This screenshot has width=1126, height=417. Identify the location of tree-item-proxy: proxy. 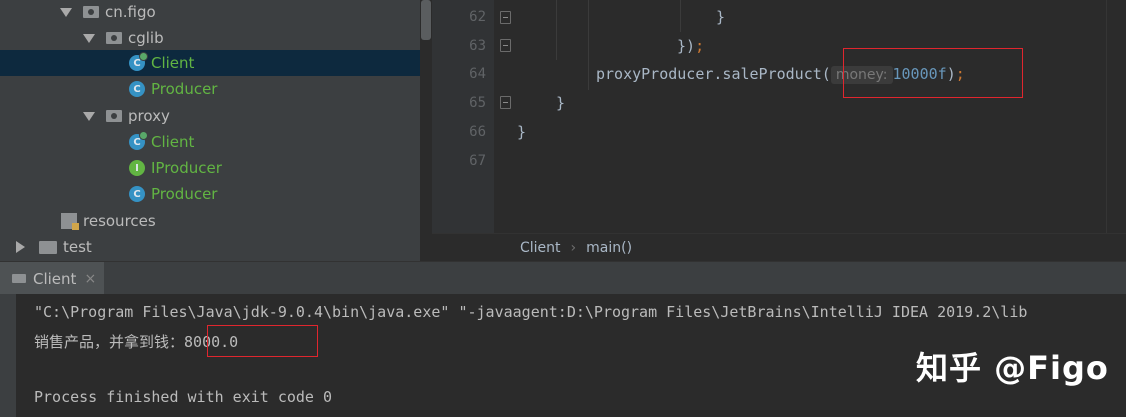
(210, 116).